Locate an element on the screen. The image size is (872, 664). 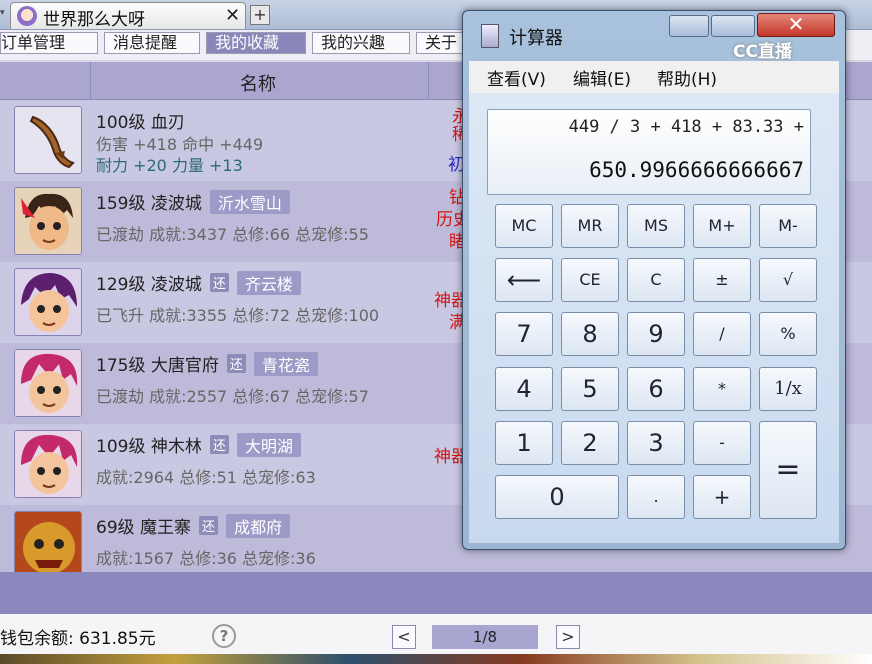
reciprocal-button: 1/x is located at coordinates (788, 389).